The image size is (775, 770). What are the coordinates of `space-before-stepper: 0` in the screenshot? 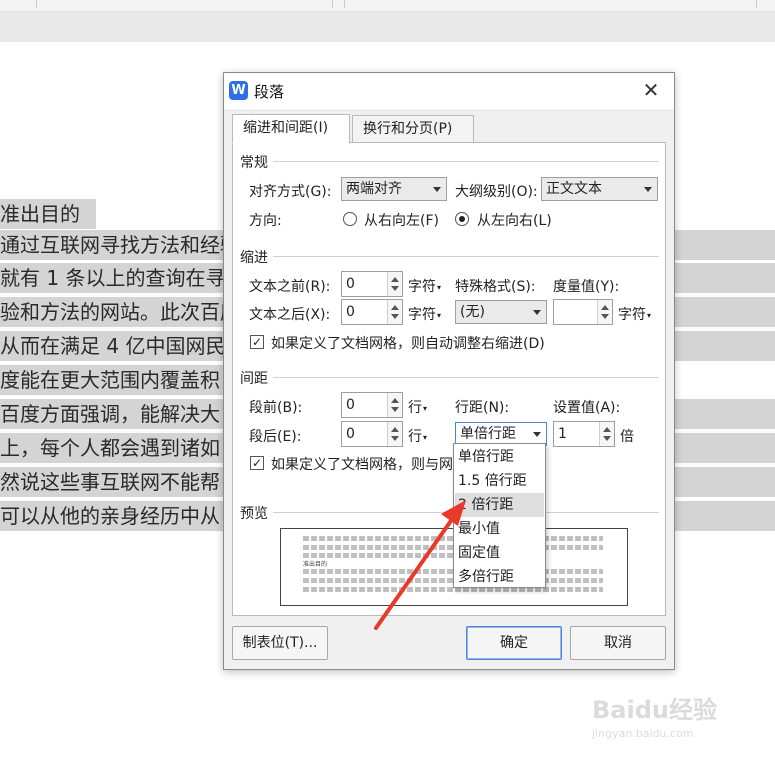 It's located at (372, 405).